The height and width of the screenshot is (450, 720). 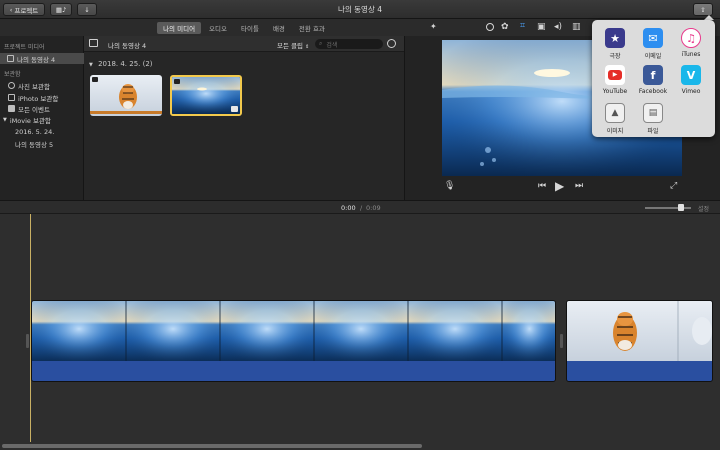 What do you see at coordinates (373, 208) in the screenshot?
I see `timecode-total: 0:09` at bounding box center [373, 208].